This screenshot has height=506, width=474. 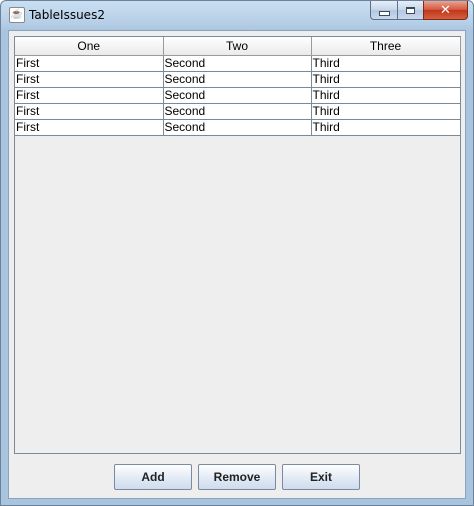 I want to click on column-header-three: Three, so click(x=386, y=46).